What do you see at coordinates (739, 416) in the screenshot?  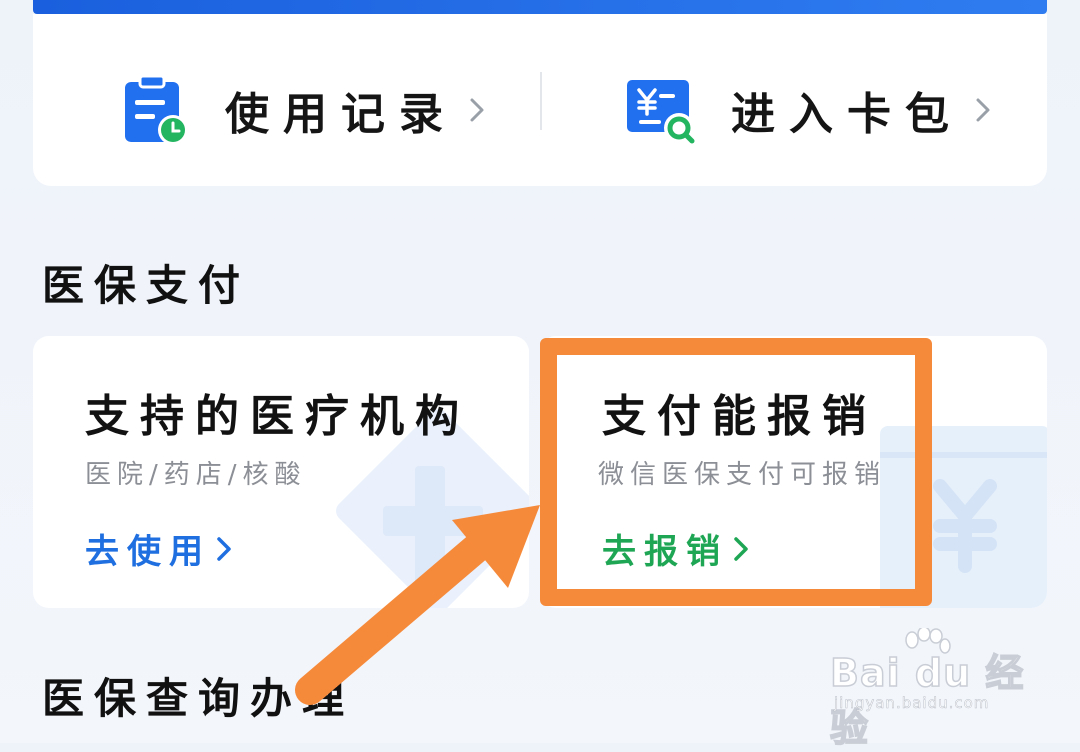 I see `service-title: 支付能报销` at bounding box center [739, 416].